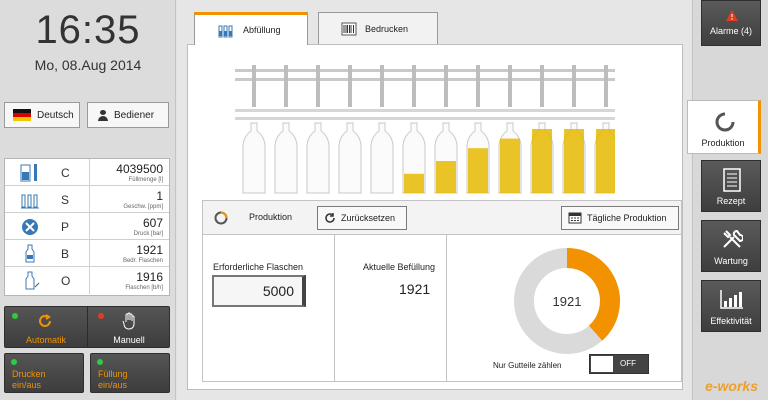 The image size is (768, 400). I want to click on current-value: 1921, so click(415, 289).